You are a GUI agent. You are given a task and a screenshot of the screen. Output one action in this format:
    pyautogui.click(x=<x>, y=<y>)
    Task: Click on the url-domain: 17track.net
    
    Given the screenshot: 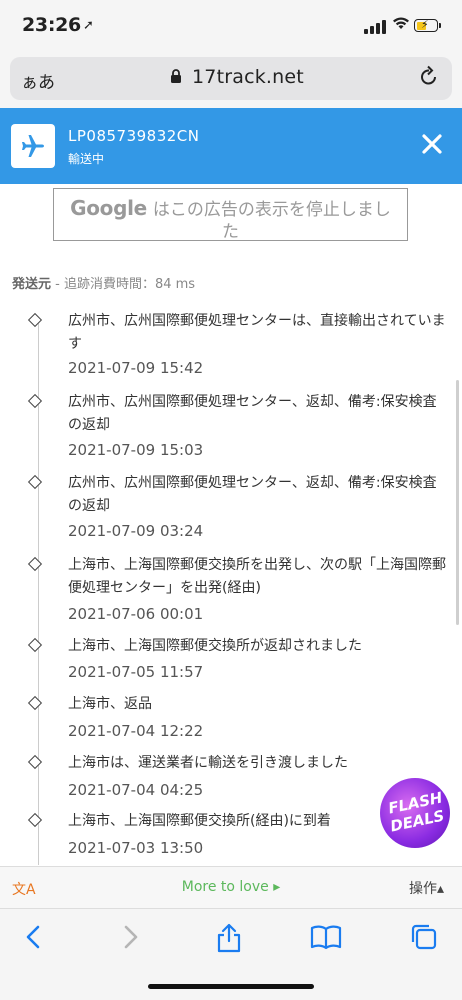 What is the action you would take?
    pyautogui.click(x=248, y=77)
    